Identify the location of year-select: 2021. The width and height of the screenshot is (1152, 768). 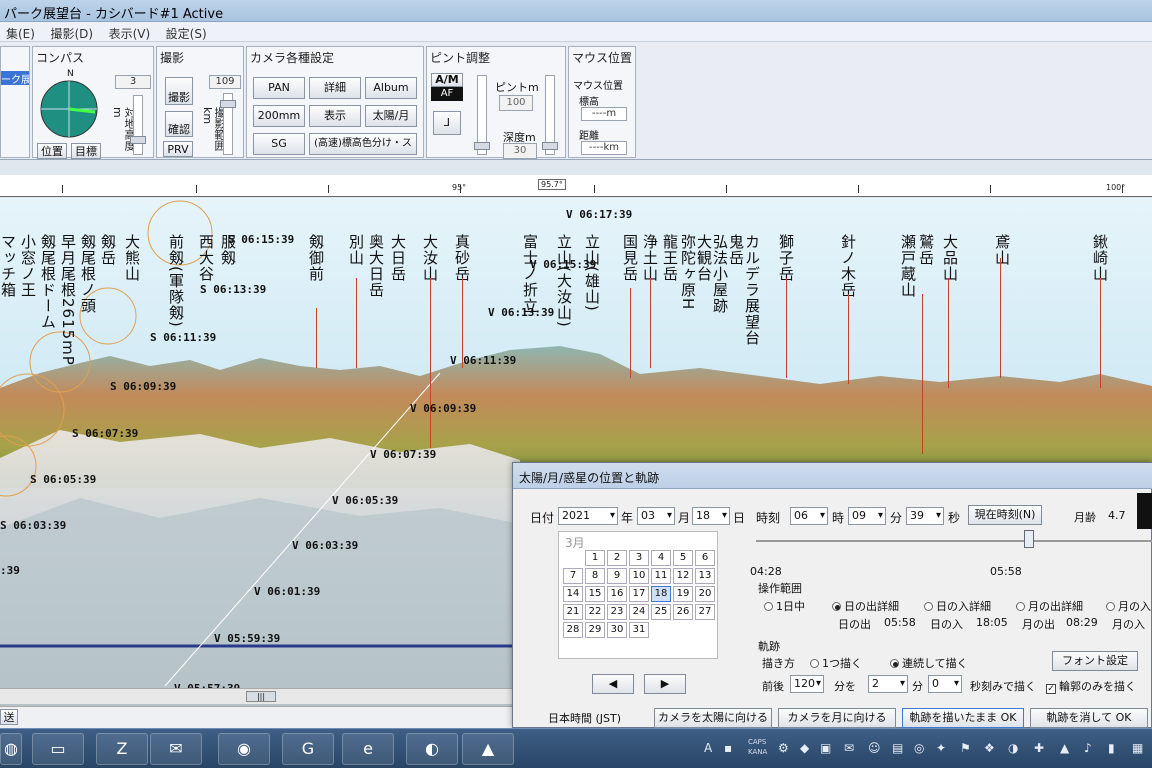
(588, 516).